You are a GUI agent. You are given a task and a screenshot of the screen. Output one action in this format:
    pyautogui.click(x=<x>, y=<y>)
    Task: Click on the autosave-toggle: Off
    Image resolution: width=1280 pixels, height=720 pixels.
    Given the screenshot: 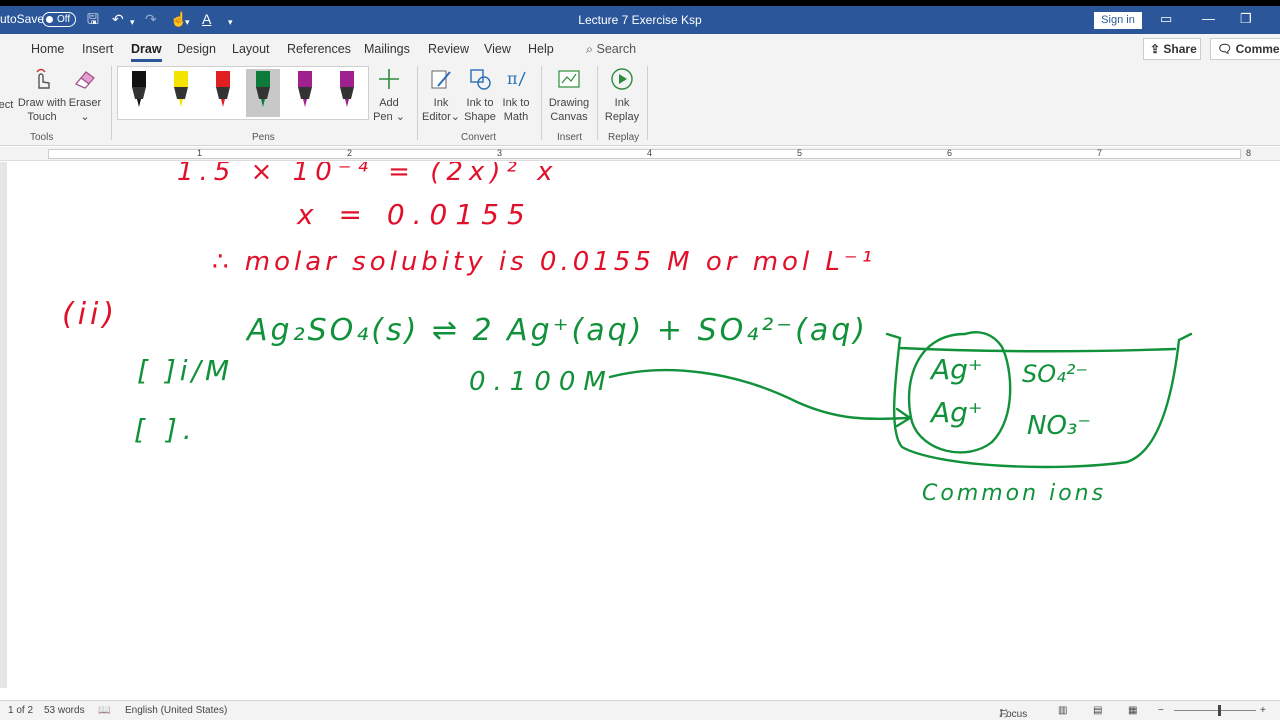 What is the action you would take?
    pyautogui.click(x=59, y=19)
    